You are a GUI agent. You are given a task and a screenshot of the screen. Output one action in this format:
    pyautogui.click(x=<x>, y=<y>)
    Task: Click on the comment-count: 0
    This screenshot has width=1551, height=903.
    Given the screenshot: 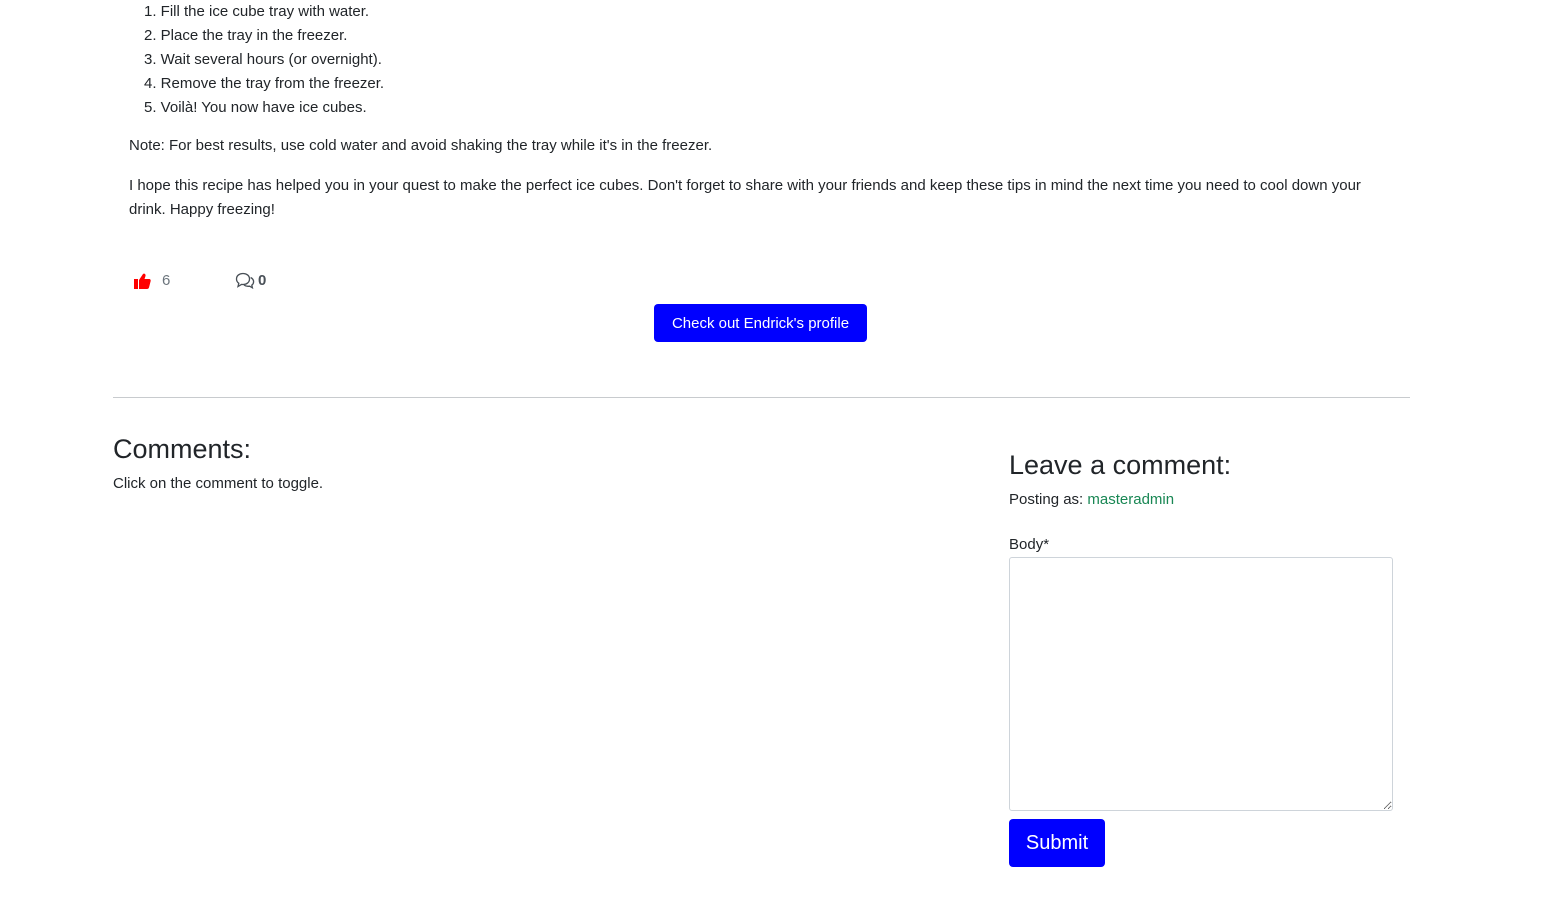 What is the action you would take?
    pyautogui.click(x=262, y=280)
    